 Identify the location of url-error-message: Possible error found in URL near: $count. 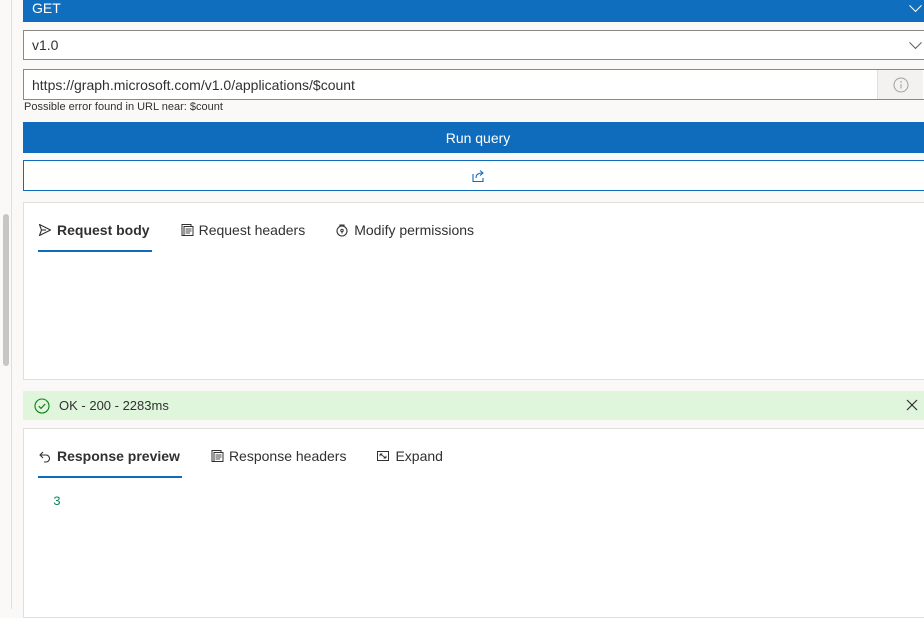
(123, 107).